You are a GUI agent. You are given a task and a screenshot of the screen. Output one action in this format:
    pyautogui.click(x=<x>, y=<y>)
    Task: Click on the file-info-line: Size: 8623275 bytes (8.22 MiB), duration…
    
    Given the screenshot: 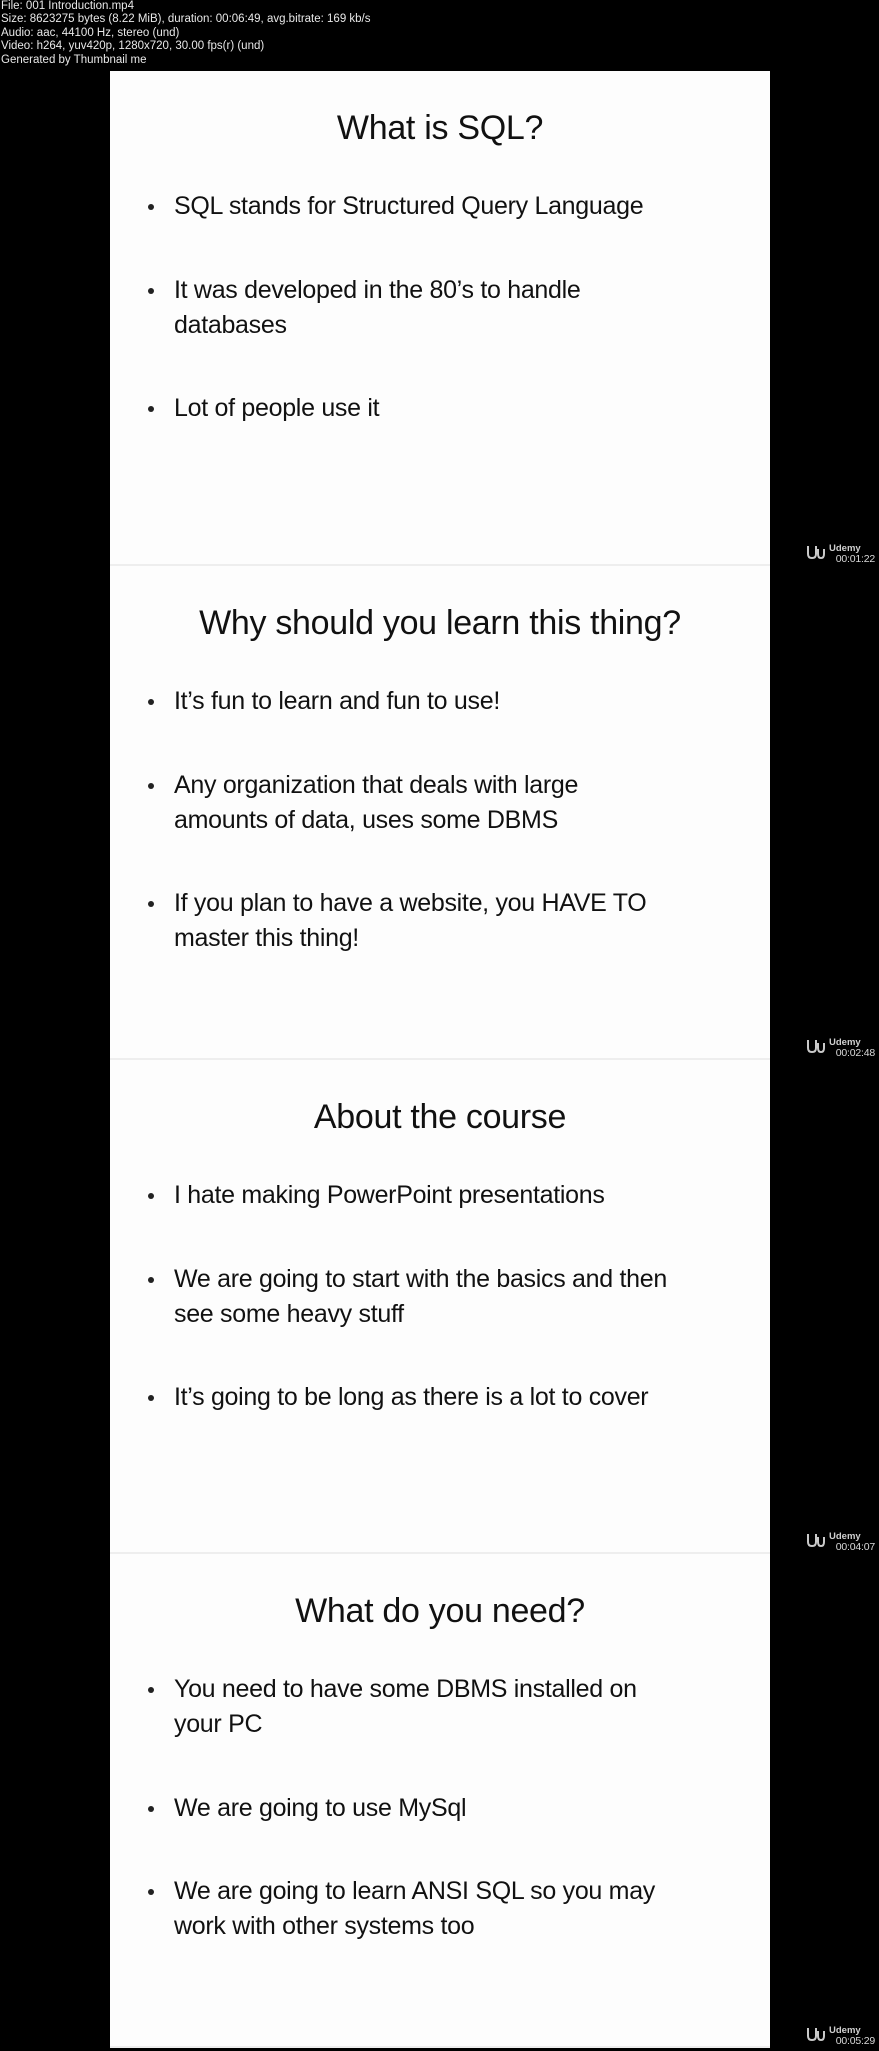 What is the action you would take?
    pyautogui.click(x=186, y=19)
    